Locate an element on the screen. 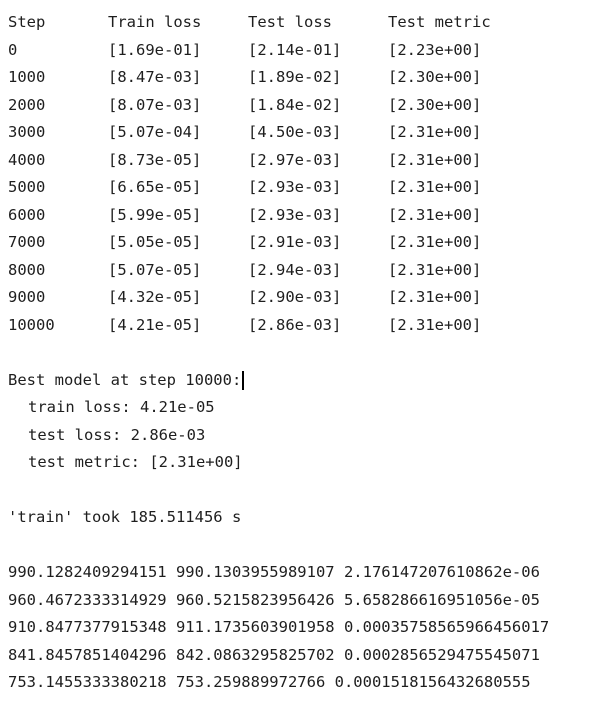 This screenshot has height=701, width=595. table-row: 5000 [6.65e-05] [2.93e-03] [2.31e+00] is located at coordinates (301, 188).